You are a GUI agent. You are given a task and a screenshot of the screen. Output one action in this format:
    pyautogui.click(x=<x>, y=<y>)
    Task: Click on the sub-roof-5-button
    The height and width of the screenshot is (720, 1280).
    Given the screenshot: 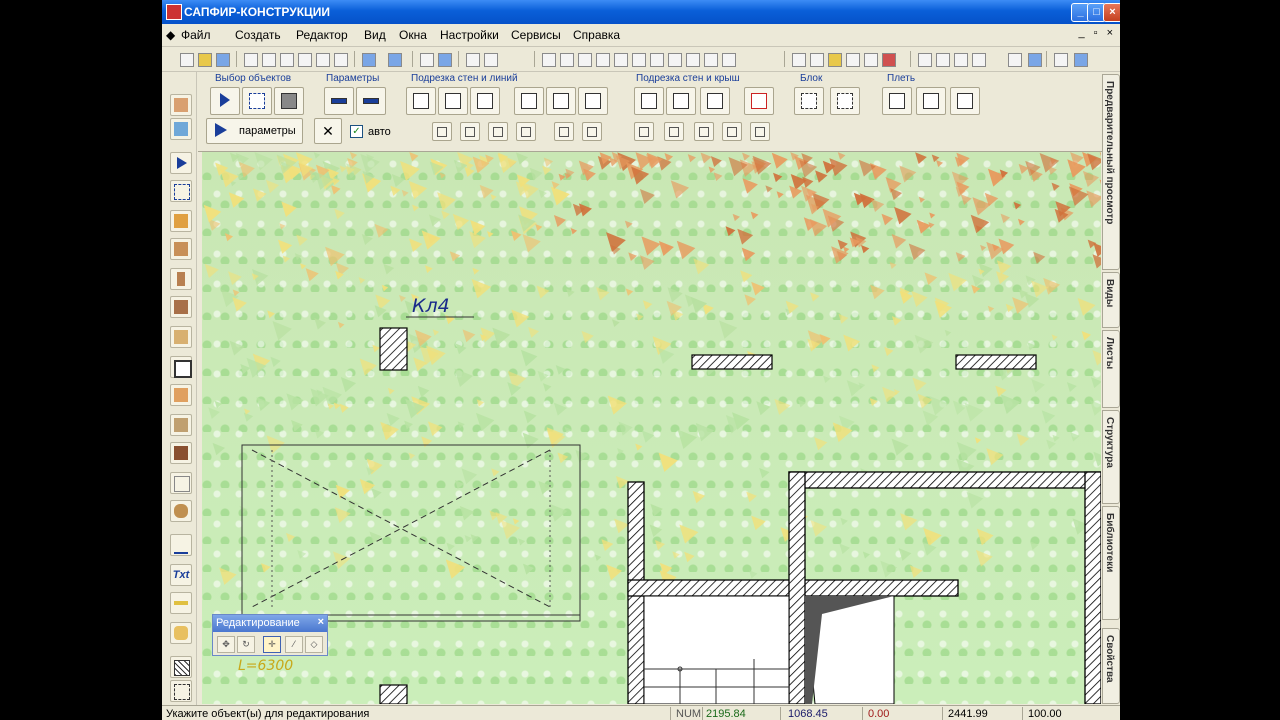 What is the action you would take?
    pyautogui.click(x=760, y=131)
    